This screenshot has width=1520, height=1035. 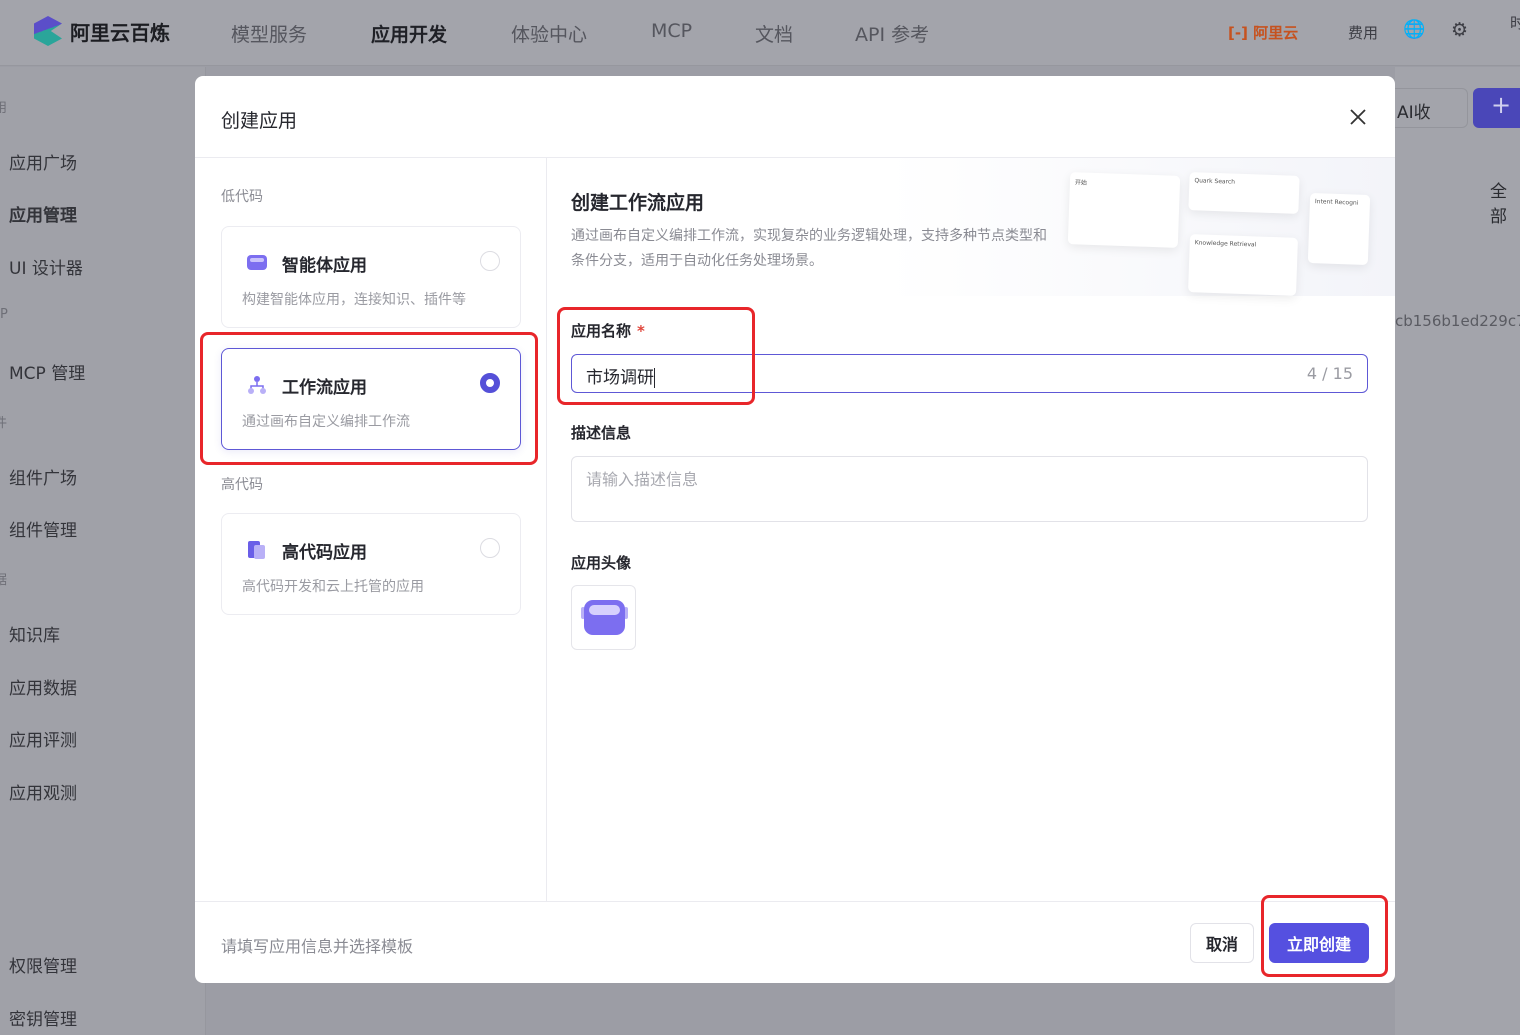 What do you see at coordinates (774, 33) in the screenshot?
I see `nav-docs: 文档` at bounding box center [774, 33].